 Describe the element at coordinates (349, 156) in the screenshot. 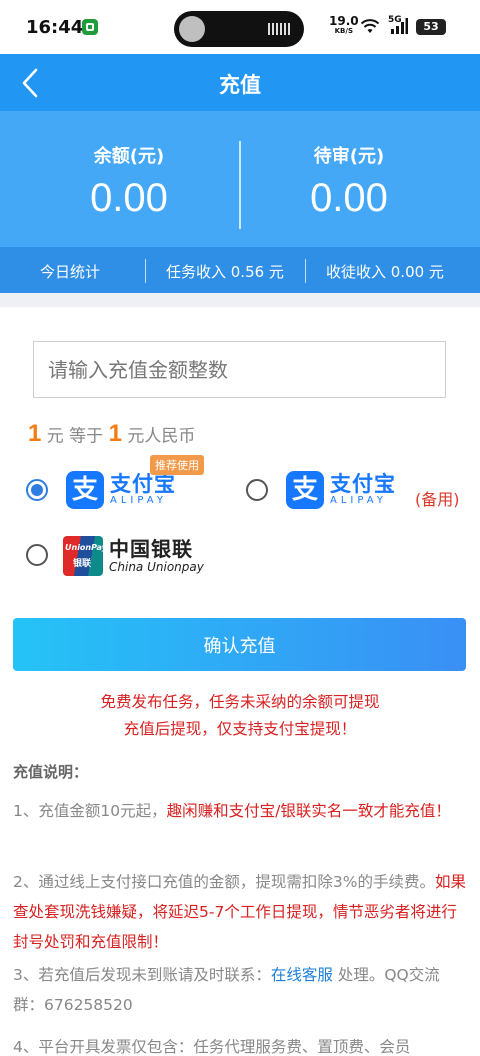

I see `pending-label: 待审(元)` at that location.